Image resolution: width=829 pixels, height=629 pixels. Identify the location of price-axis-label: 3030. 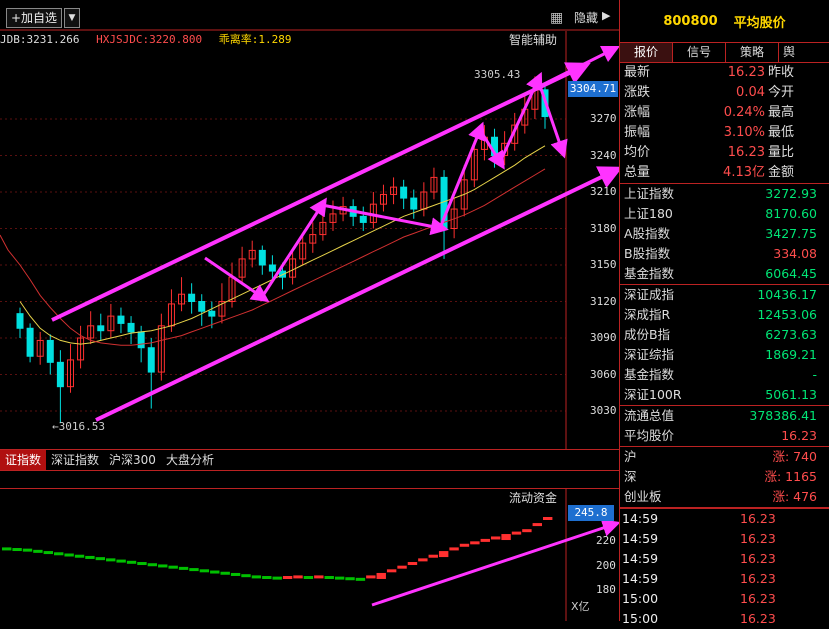
(603, 410).